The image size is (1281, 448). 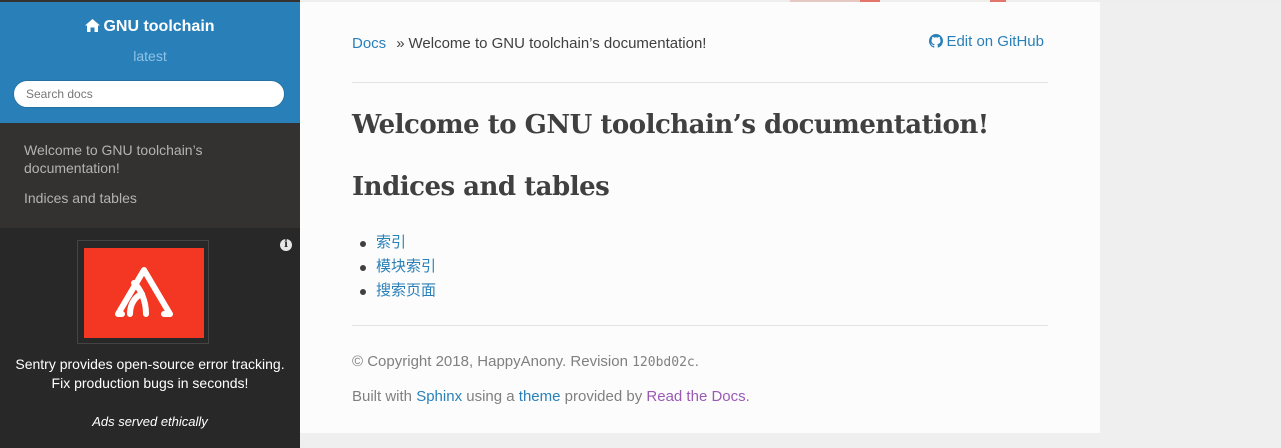 I want to click on list-item: 搜索页面, so click(x=394, y=291).